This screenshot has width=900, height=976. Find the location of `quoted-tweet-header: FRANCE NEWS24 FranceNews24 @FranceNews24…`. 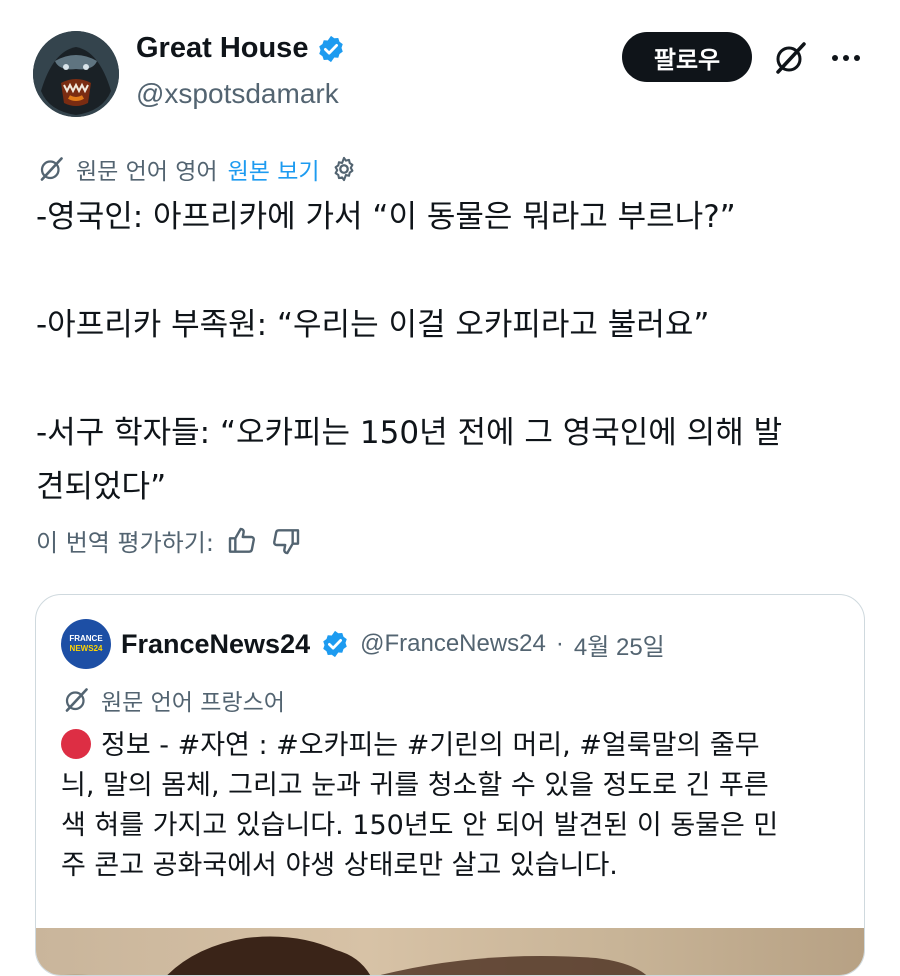

quoted-tweet-header: FRANCE NEWS24 FranceNews24 @FranceNews24… is located at coordinates (363, 644).